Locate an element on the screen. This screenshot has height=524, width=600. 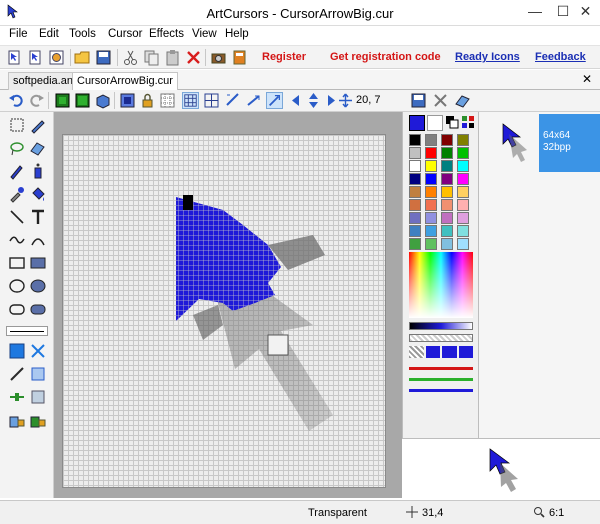
undo-icon is located at coordinates (16, 100).